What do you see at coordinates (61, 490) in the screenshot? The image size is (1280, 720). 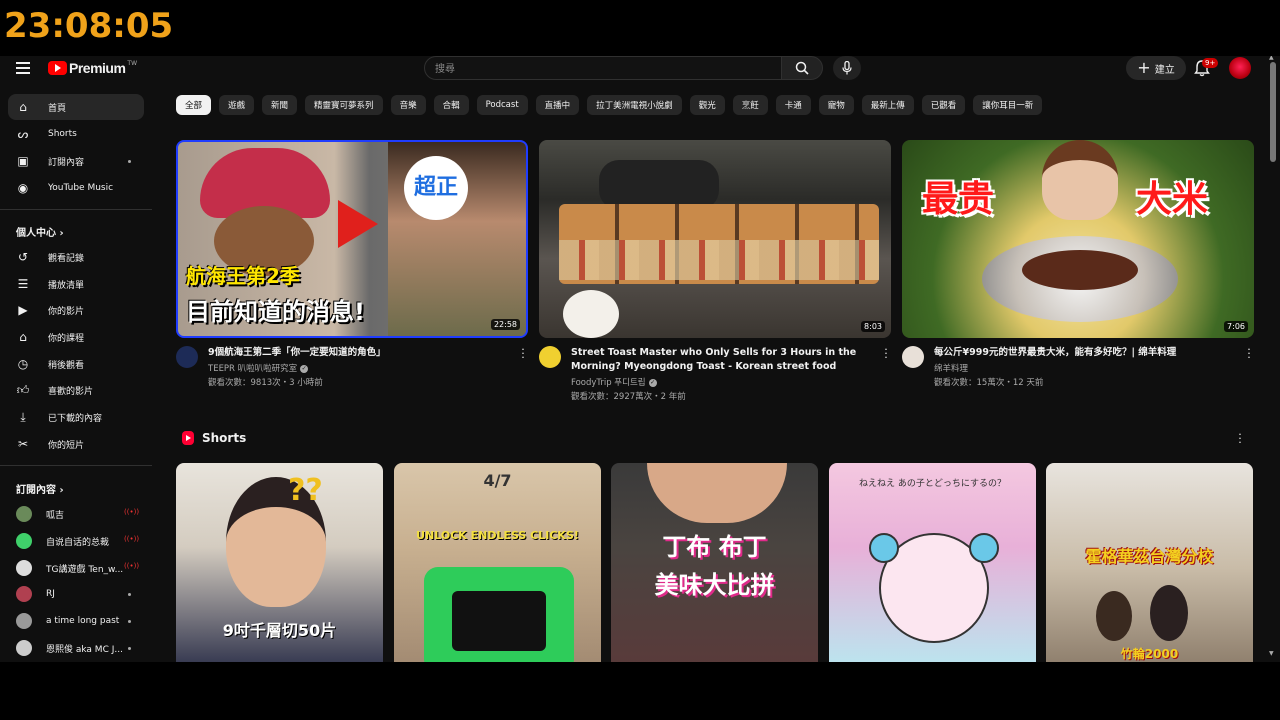 I see `chevron-right-icon: ›` at bounding box center [61, 490].